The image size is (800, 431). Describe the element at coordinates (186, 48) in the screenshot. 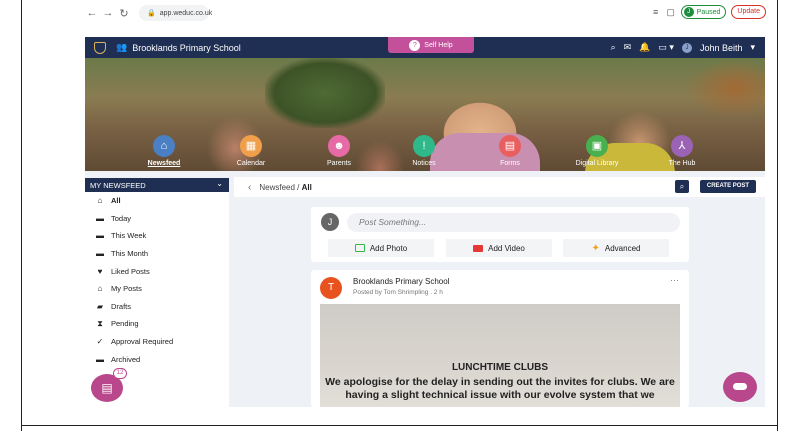

I see `school-name: Brooklands Primary School` at that location.